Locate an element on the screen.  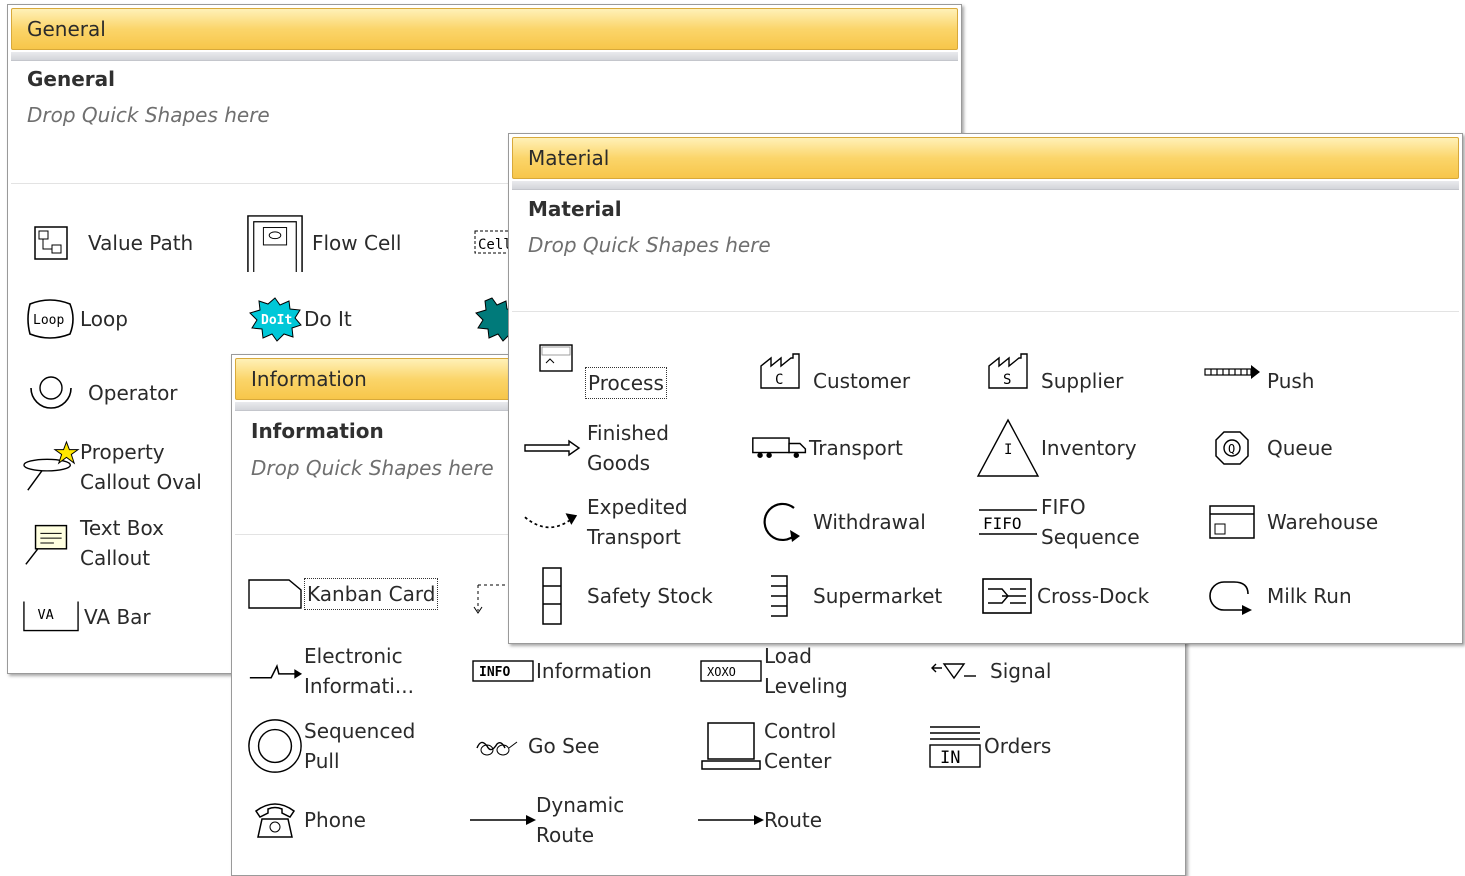
supermarket-icon is located at coordinates (780, 596).